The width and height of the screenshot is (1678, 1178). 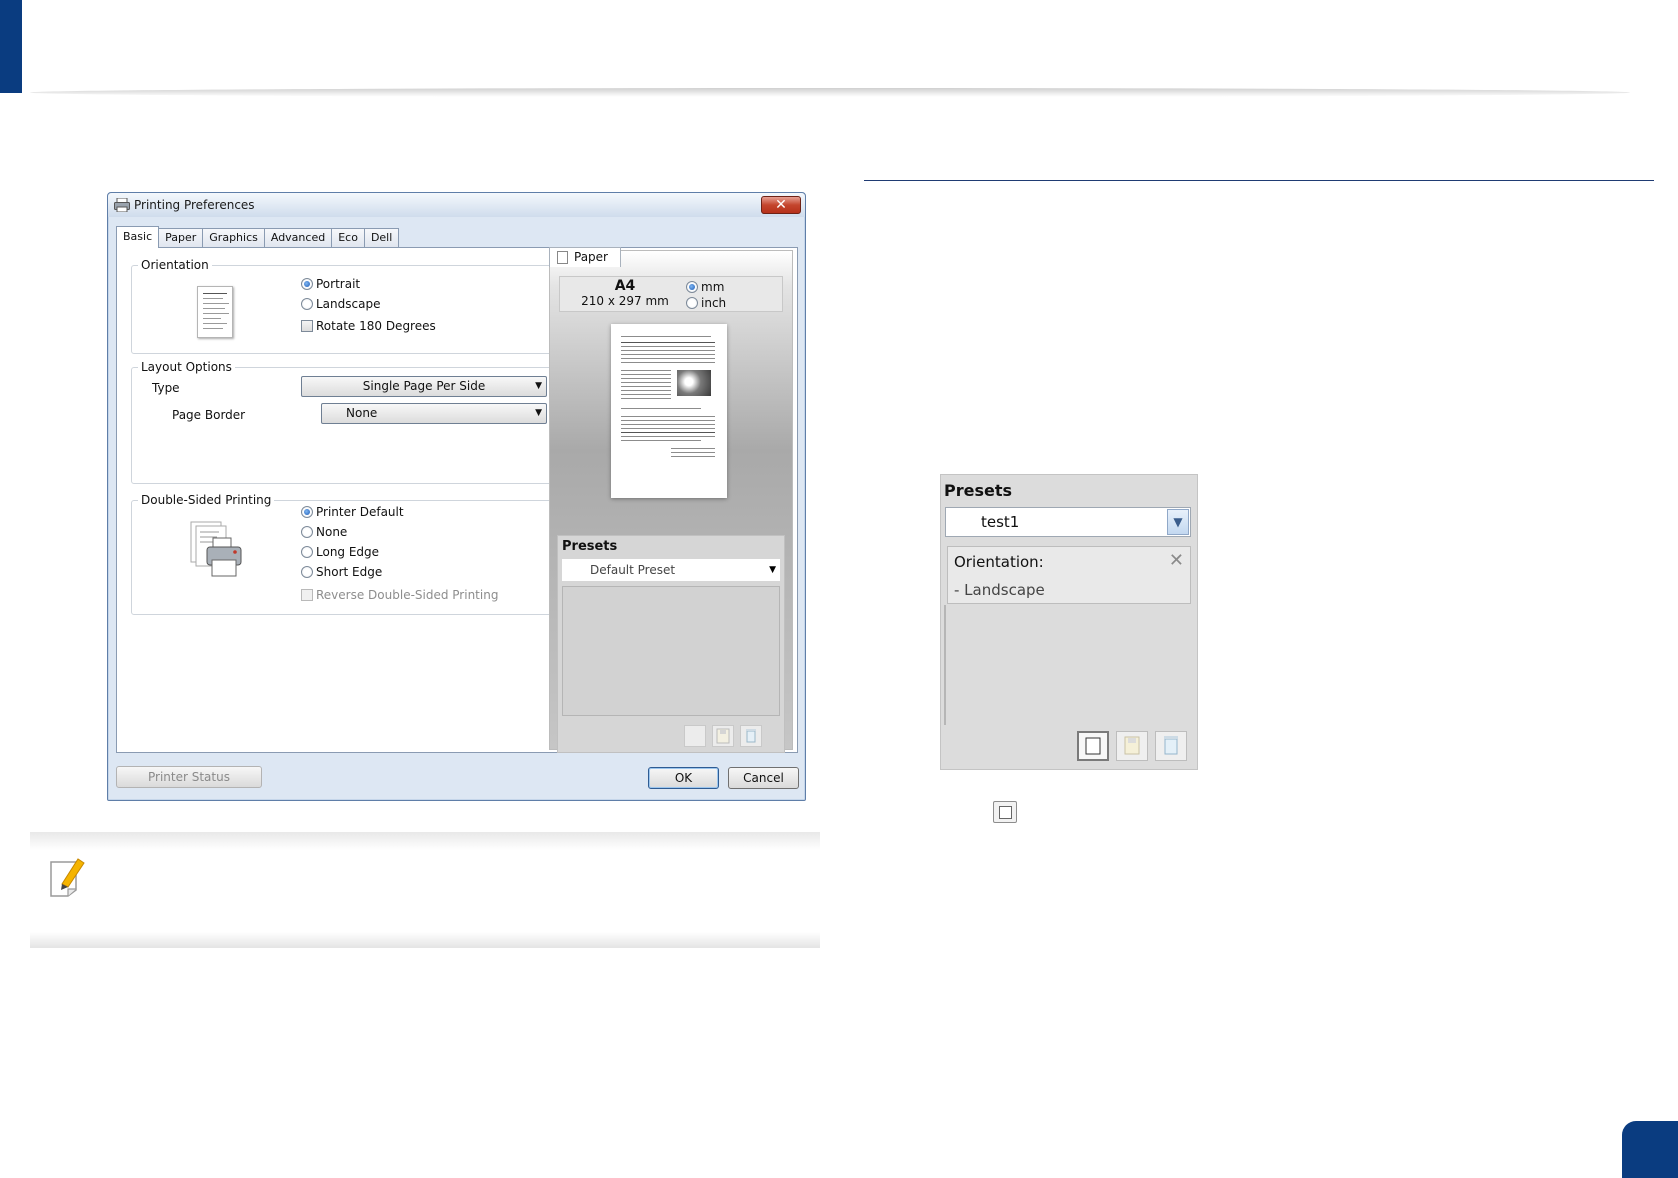 I want to click on short-edge-radio, so click(x=307, y=572).